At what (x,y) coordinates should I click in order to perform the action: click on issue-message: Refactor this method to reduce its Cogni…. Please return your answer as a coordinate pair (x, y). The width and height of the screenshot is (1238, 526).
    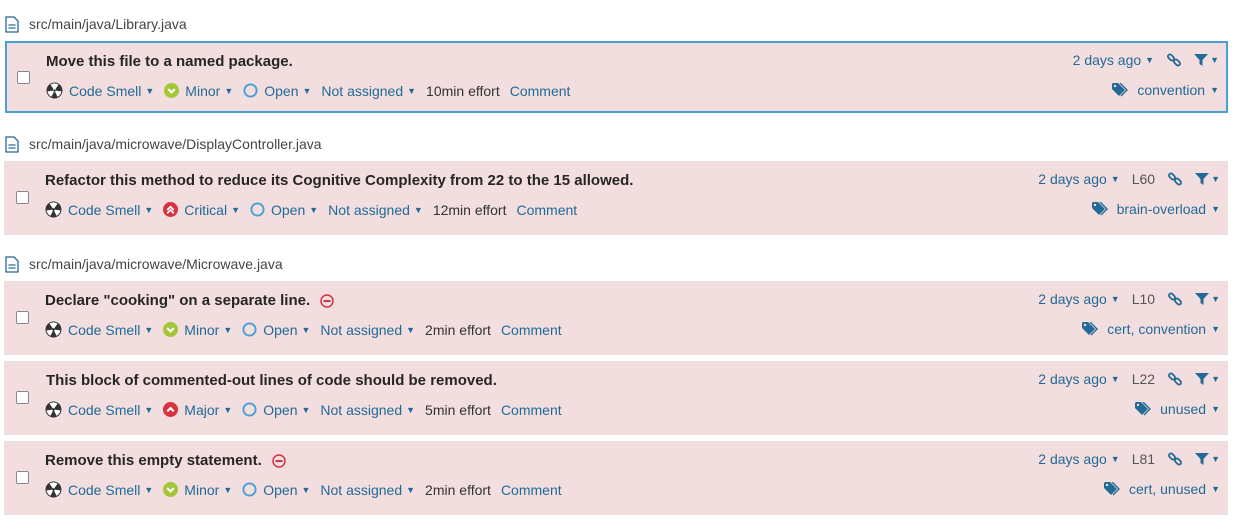
    Looking at the image, I should click on (339, 180).